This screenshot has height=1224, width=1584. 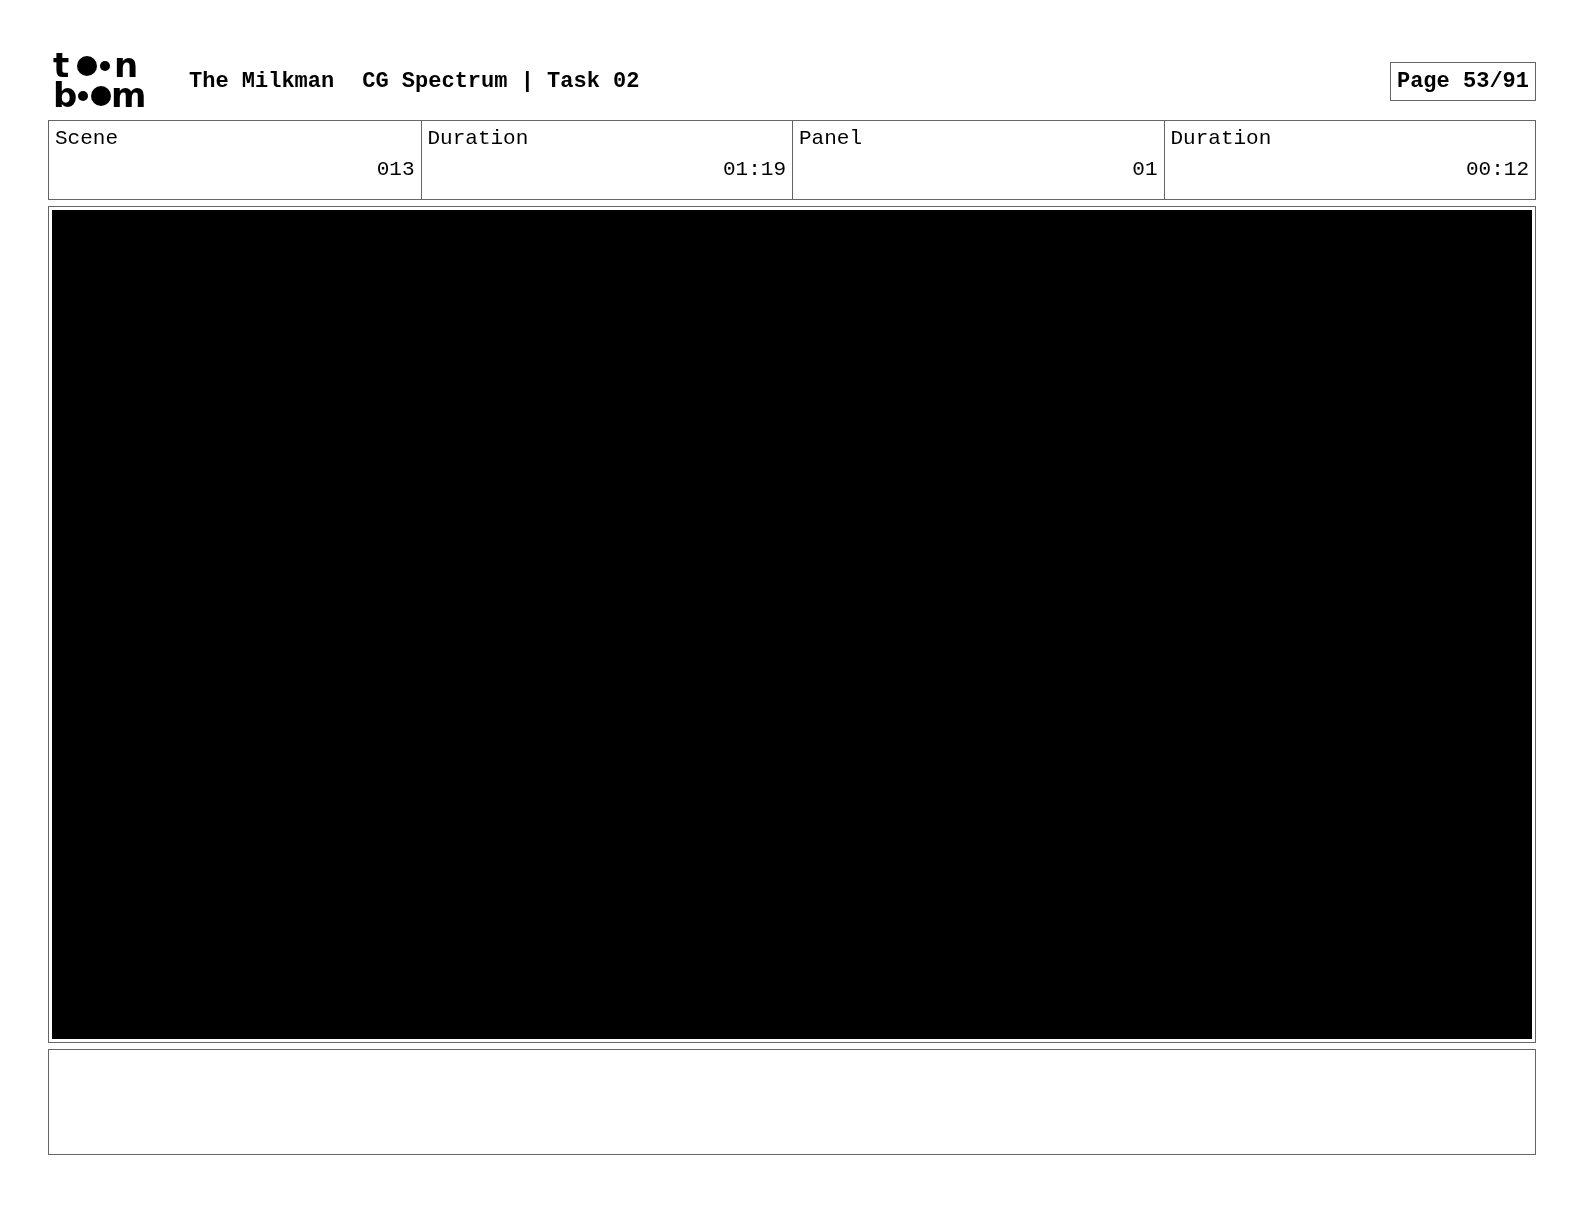 What do you see at coordinates (501, 81) in the screenshot?
I see `project-subtitle: CG Spectrum | Task 02` at bounding box center [501, 81].